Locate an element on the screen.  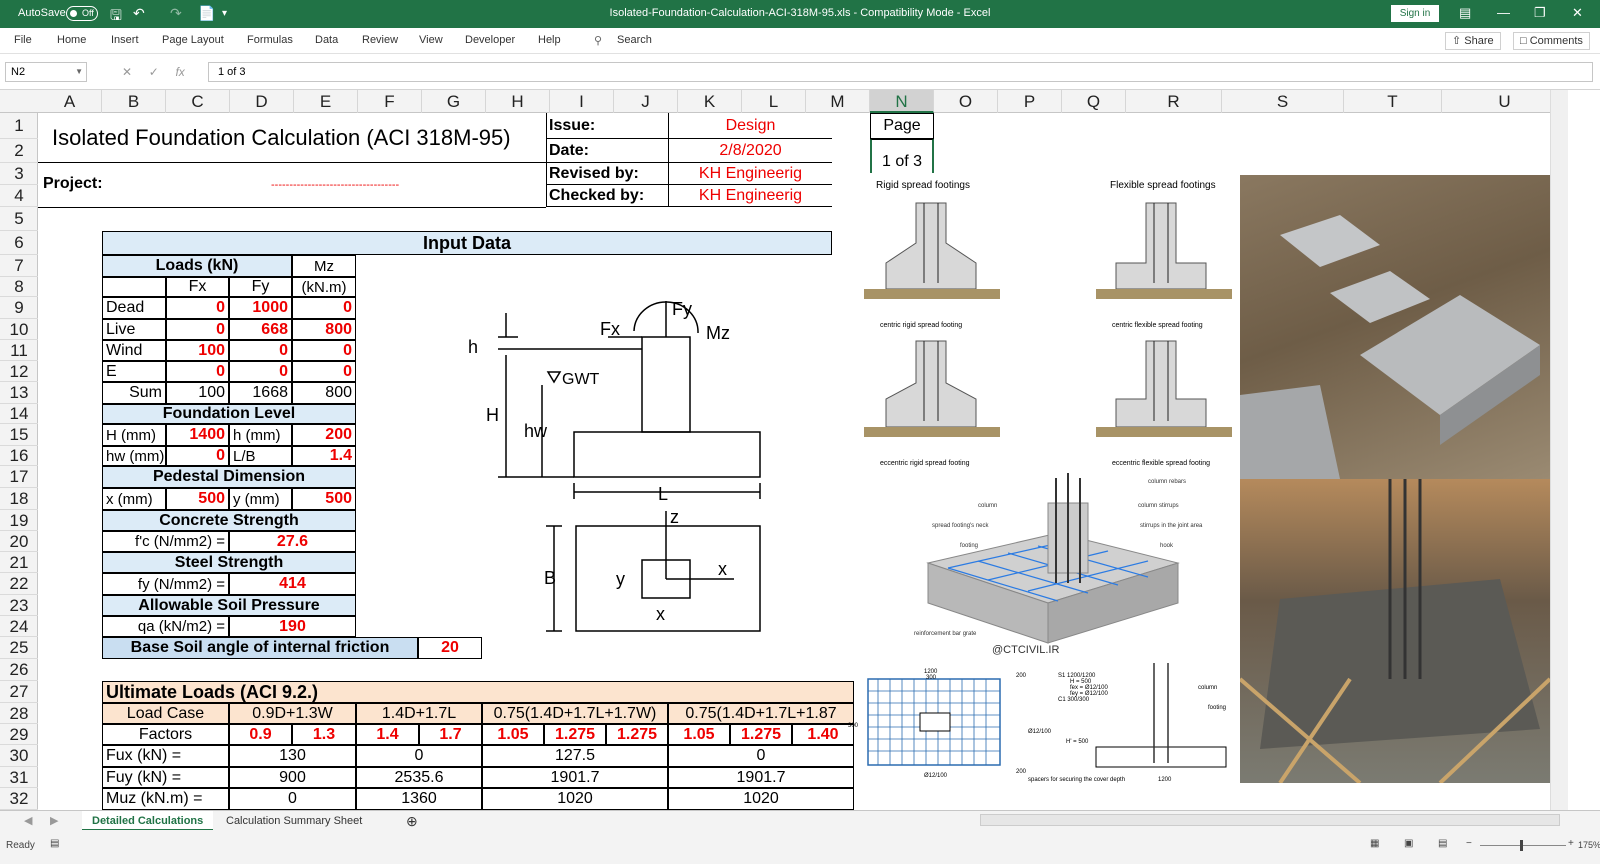
row-header: 24 is located at coordinates (19, 626).